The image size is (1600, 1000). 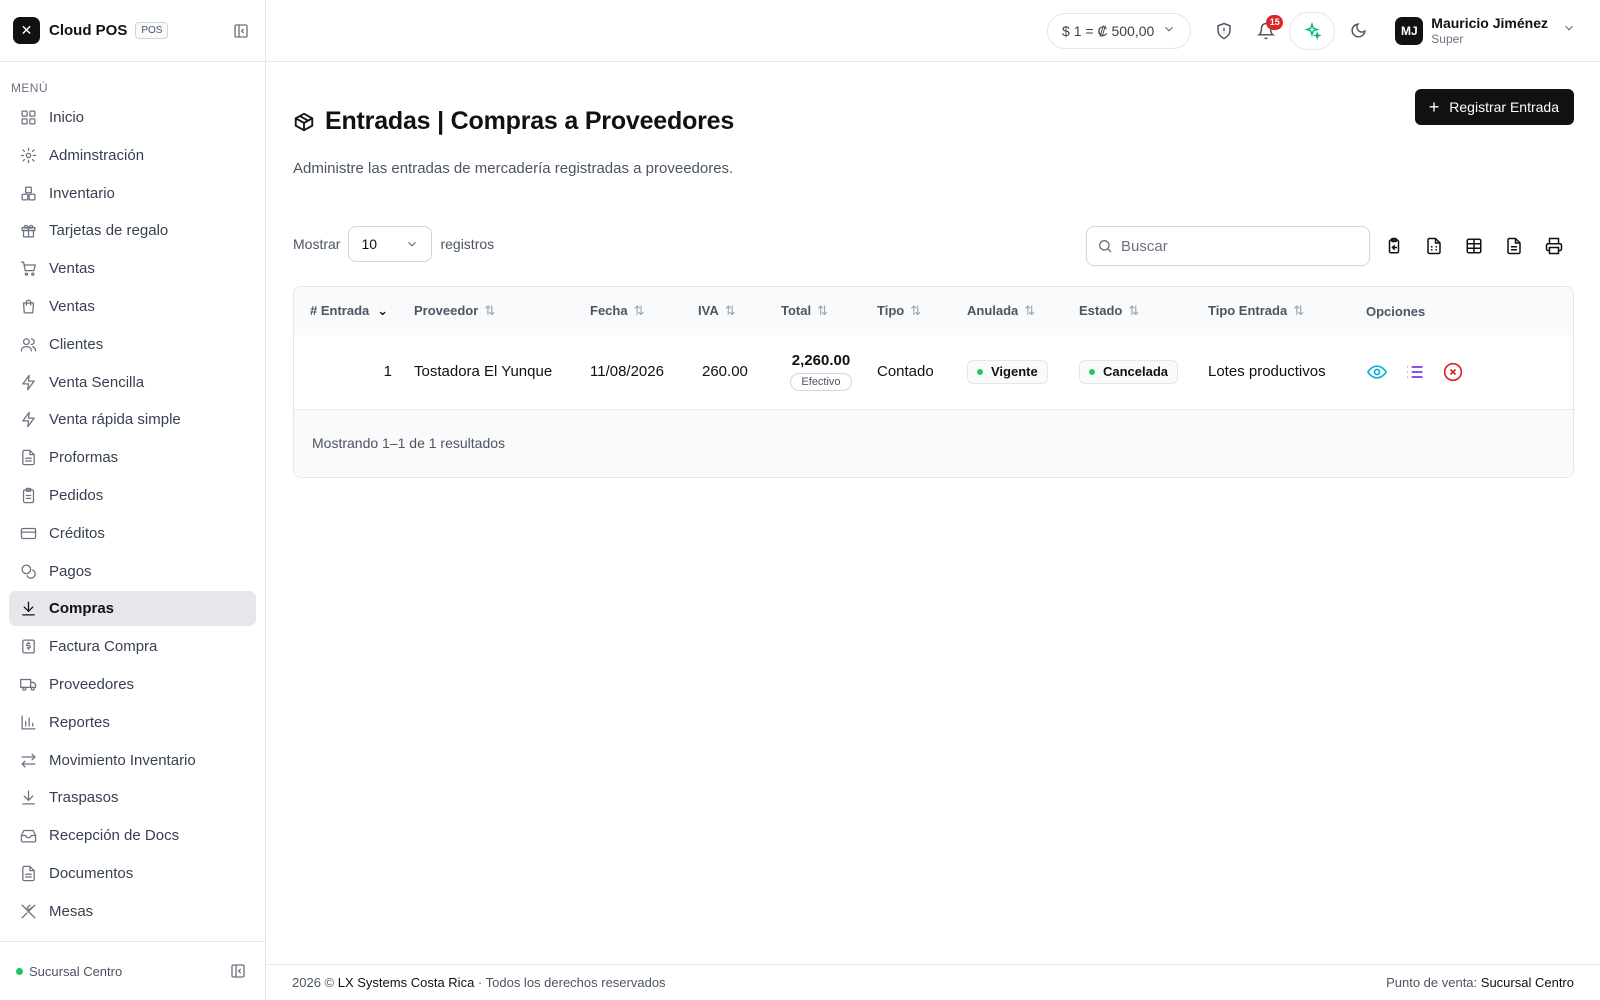 What do you see at coordinates (933, 251) in the screenshot?
I see `table-controls: Mostrar 10 registros` at bounding box center [933, 251].